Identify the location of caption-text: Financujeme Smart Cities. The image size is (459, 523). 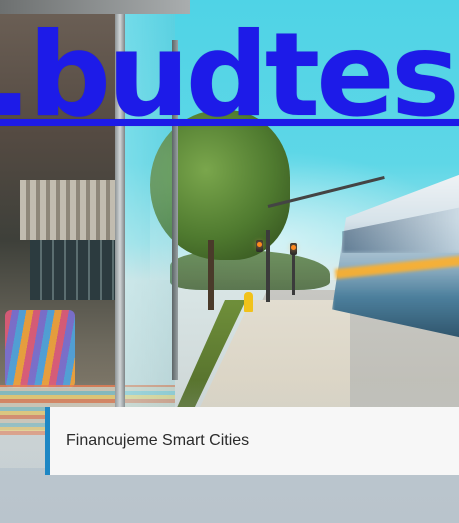
(158, 440).